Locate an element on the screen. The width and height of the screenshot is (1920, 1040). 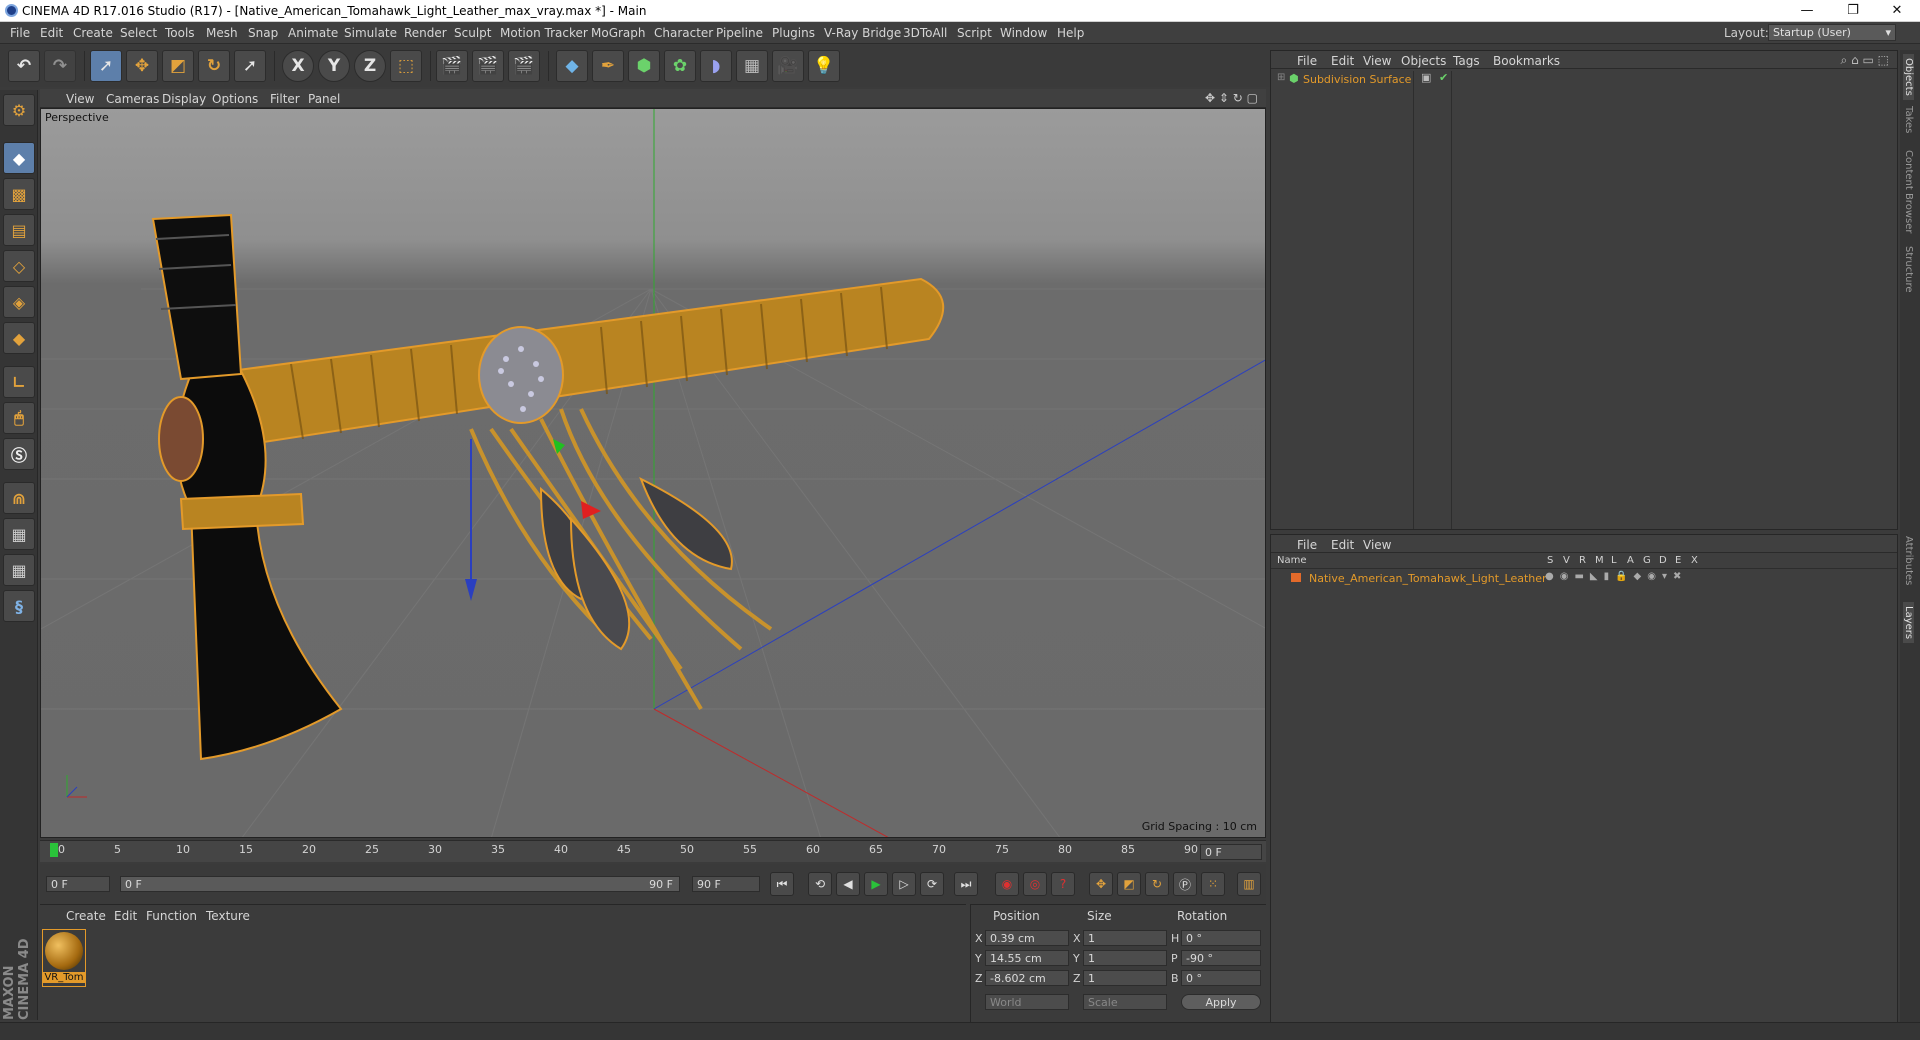
texture-mode-button: ▩ is located at coordinates (19, 194).